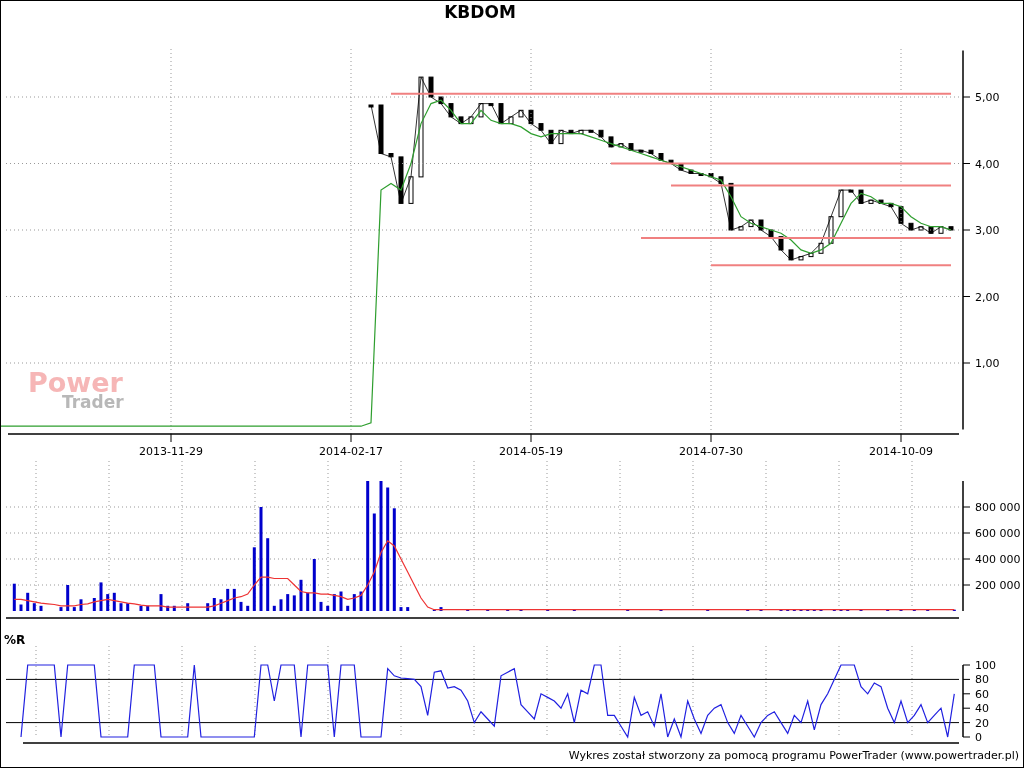 The height and width of the screenshot is (768, 1024). Describe the element at coordinates (987, 363) in the screenshot. I see `axis-label: 1,00` at that location.